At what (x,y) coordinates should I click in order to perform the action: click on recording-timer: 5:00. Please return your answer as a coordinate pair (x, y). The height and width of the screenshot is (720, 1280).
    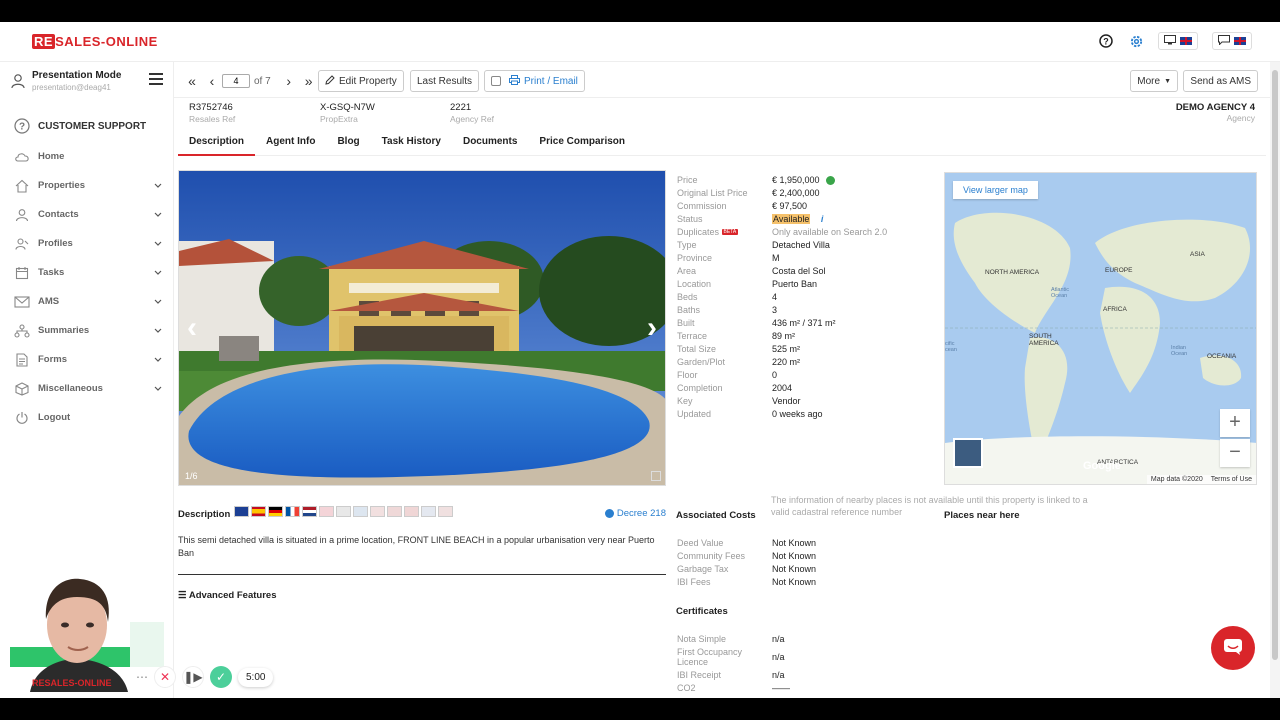
    Looking at the image, I should click on (256, 677).